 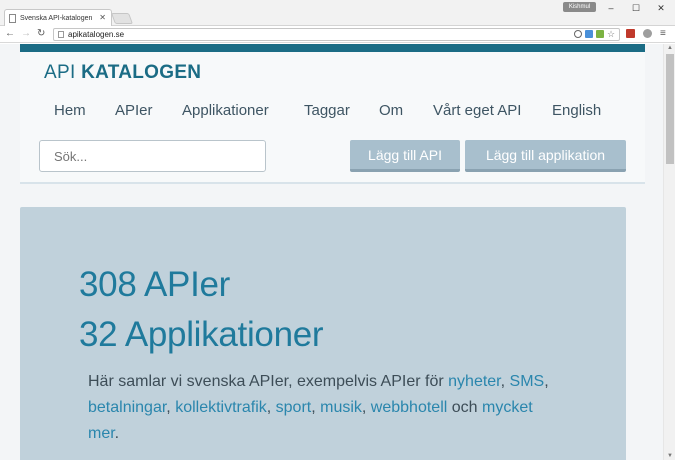 I want to click on link-webbhotell: webbhotell, so click(x=409, y=407).